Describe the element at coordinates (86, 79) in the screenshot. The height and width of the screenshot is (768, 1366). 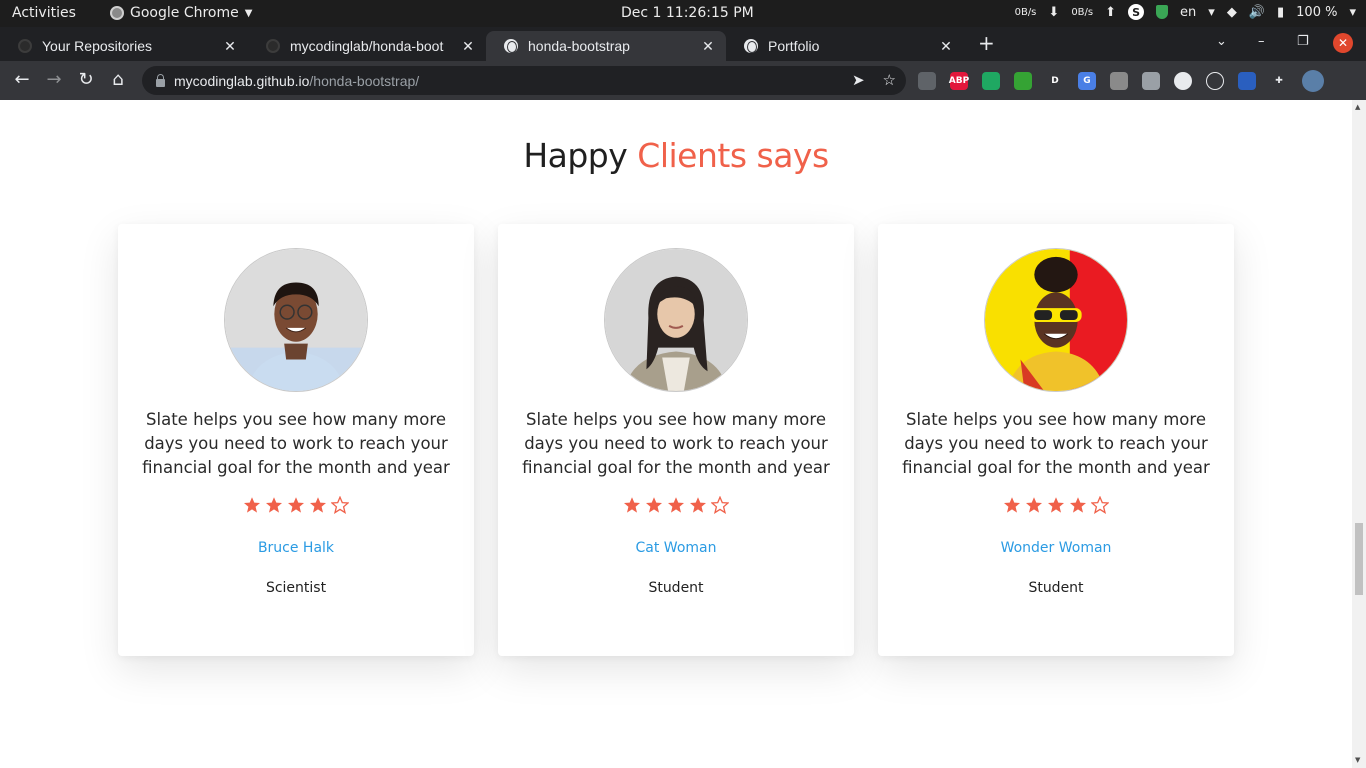
I see `reload-button: ↻` at that location.